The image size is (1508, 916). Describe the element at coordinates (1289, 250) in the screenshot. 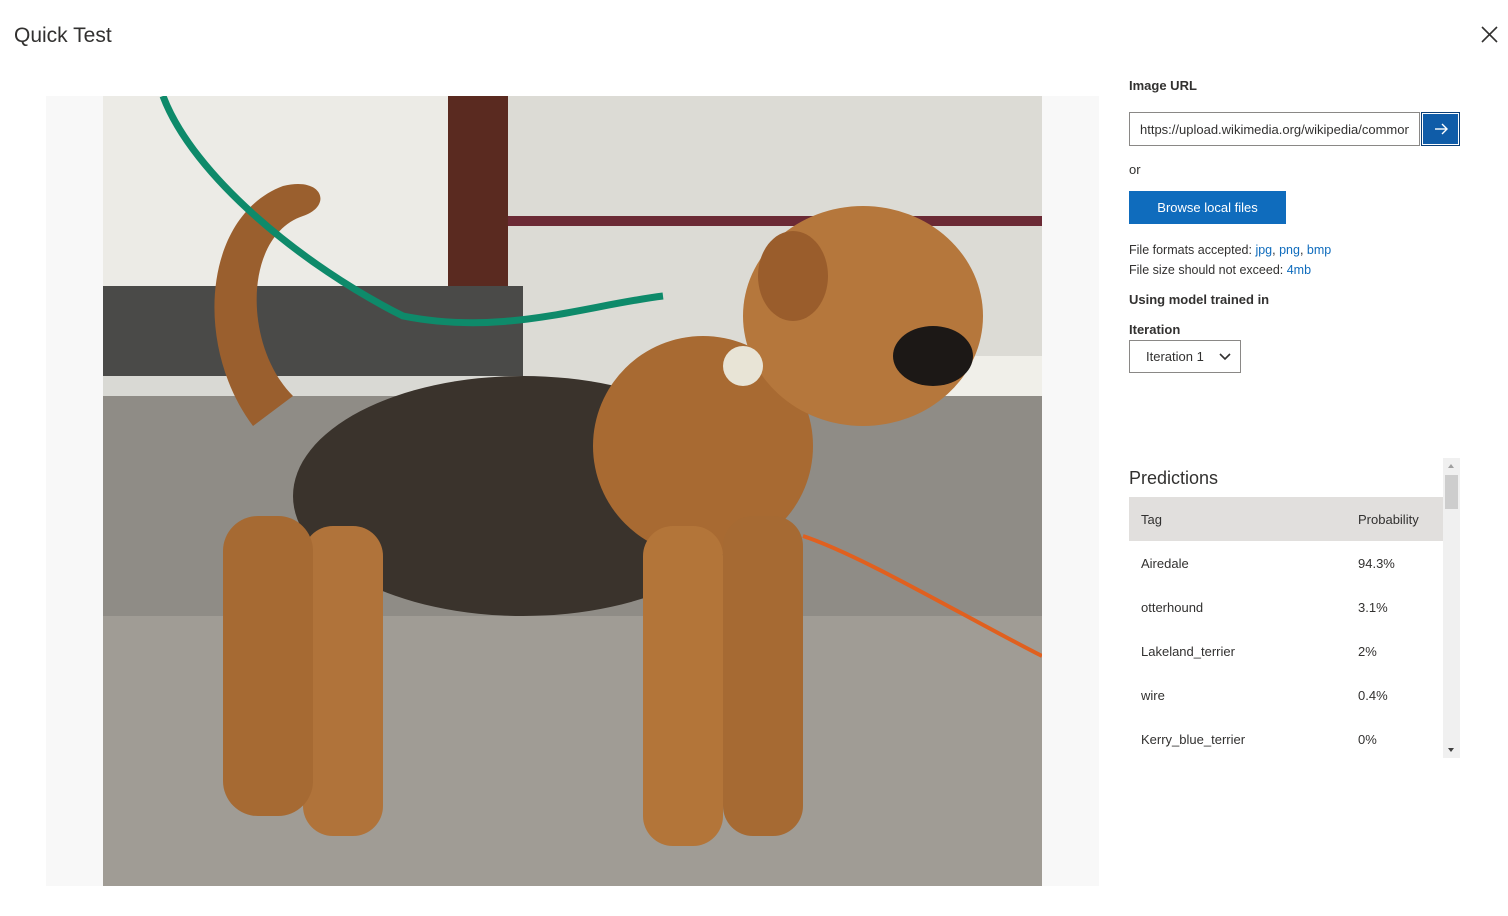

I see `format-png-link: png` at that location.